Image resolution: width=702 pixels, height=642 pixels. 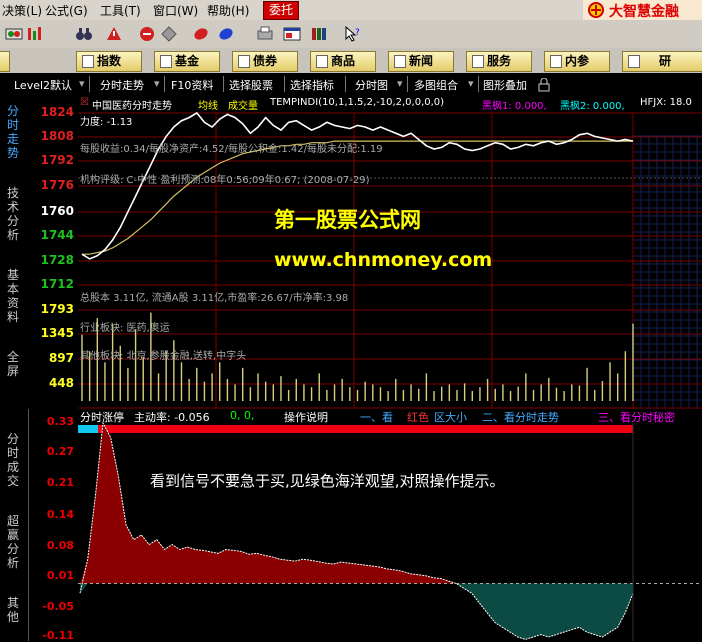 What do you see at coordinates (43, 85) in the screenshot?
I see `tab-level2-default: Level2默认` at bounding box center [43, 85].